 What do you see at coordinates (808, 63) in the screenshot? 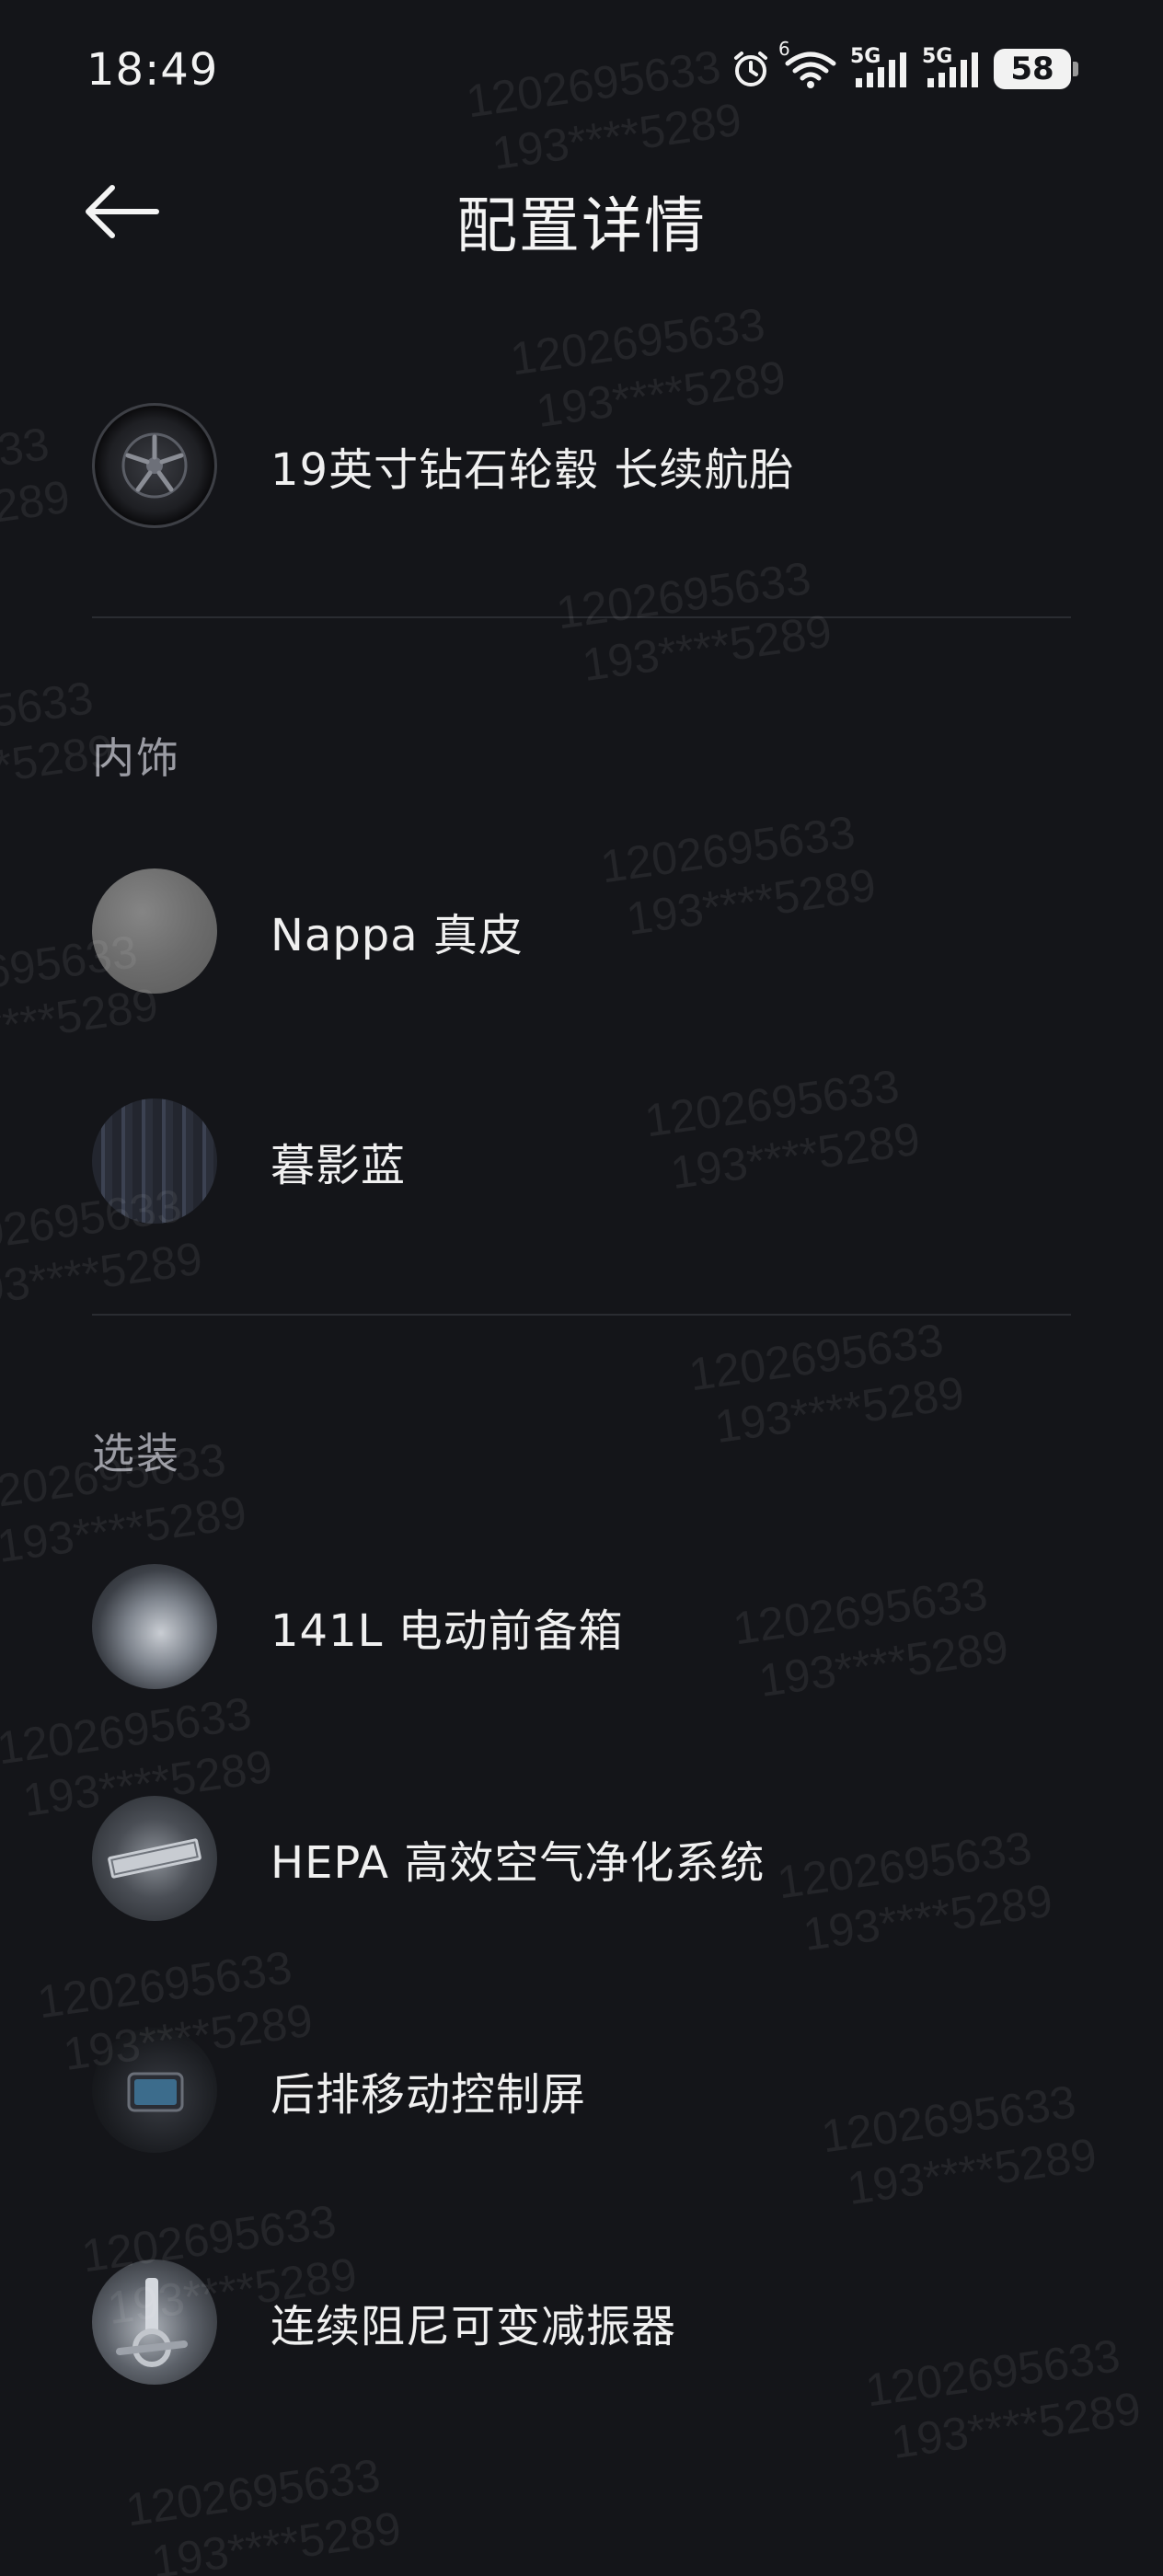
I see `wifi-icon: 6` at bounding box center [808, 63].